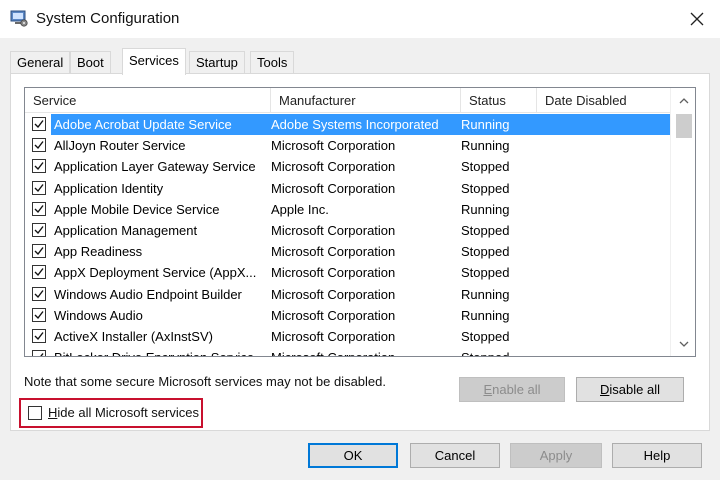 The width and height of the screenshot is (720, 480). Describe the element at coordinates (148, 100) in the screenshot. I see `column-header-service: Service` at that location.